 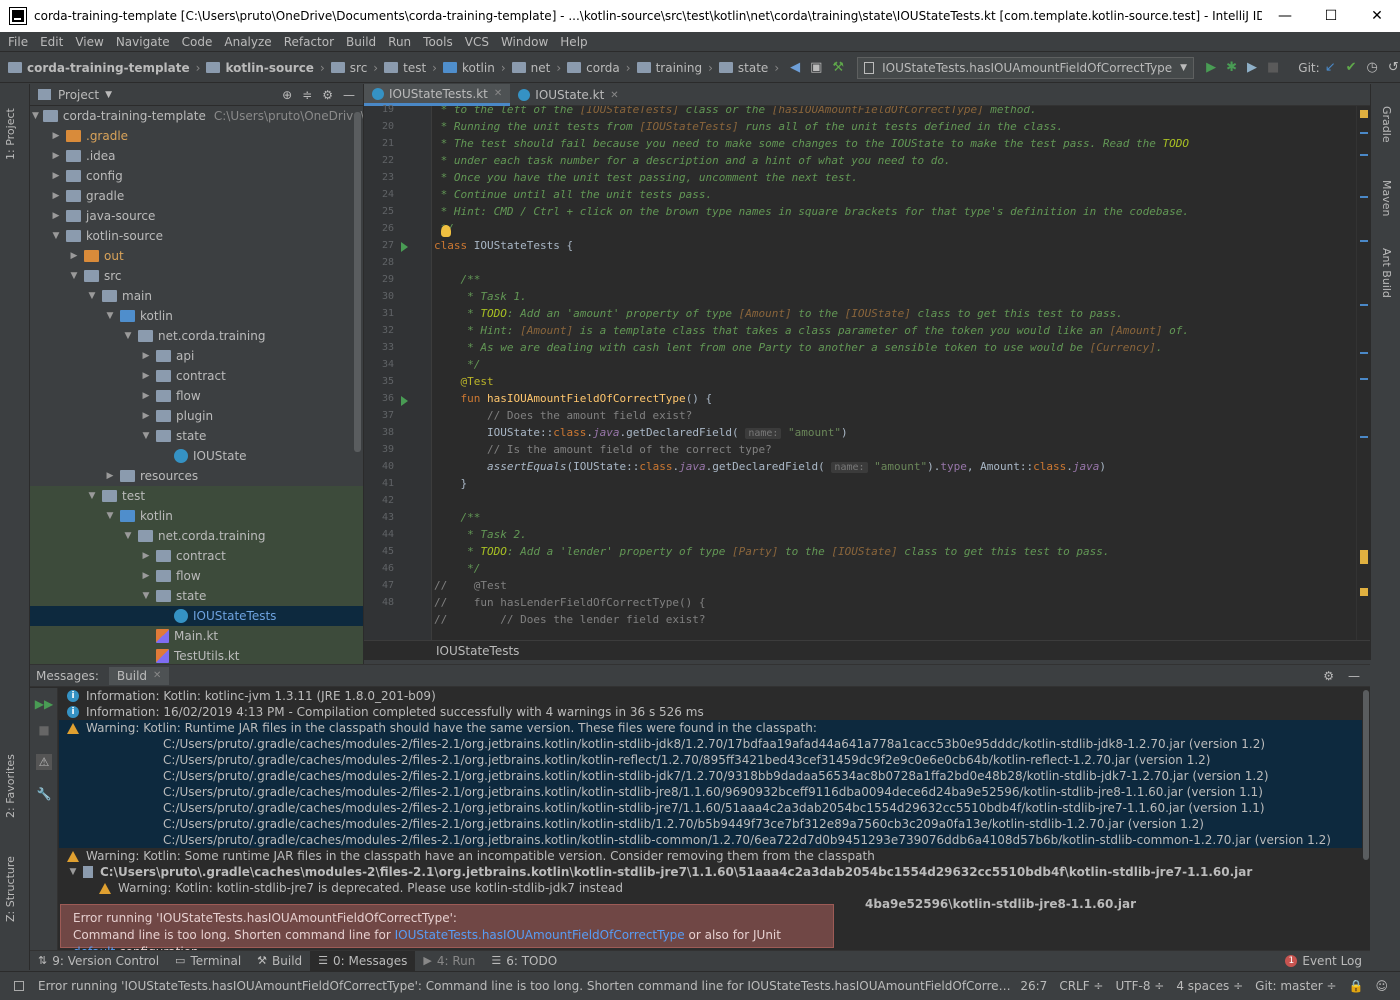 What do you see at coordinates (196, 496) in the screenshot?
I see `tree-item: ▼ test` at bounding box center [196, 496].